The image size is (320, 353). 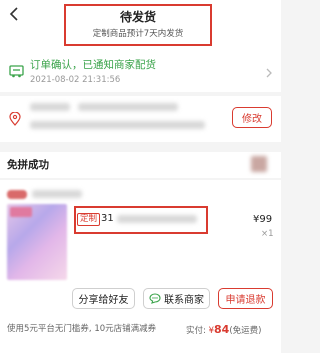 I want to click on chevron-right-icon, so click(x=269, y=73).